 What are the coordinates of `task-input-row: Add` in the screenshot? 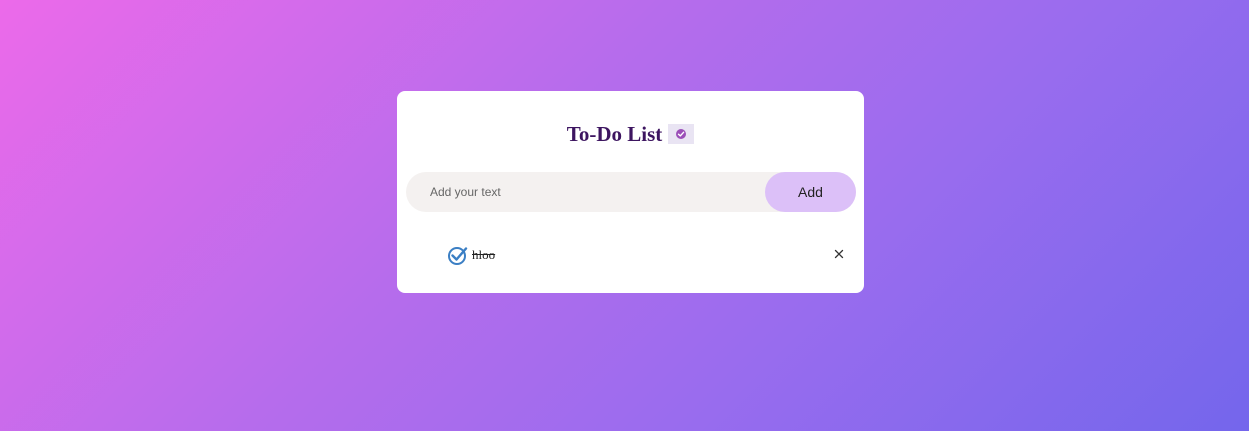 It's located at (631, 192).